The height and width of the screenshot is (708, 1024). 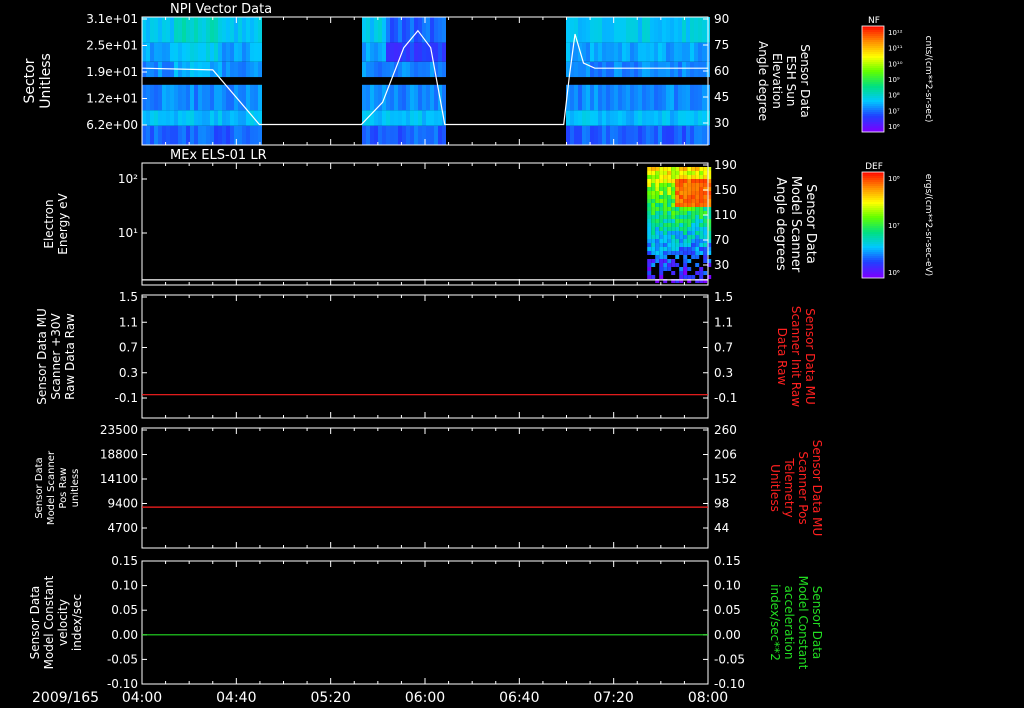 I want to click on y-axis-label: Sensor Data, so click(x=39, y=487).